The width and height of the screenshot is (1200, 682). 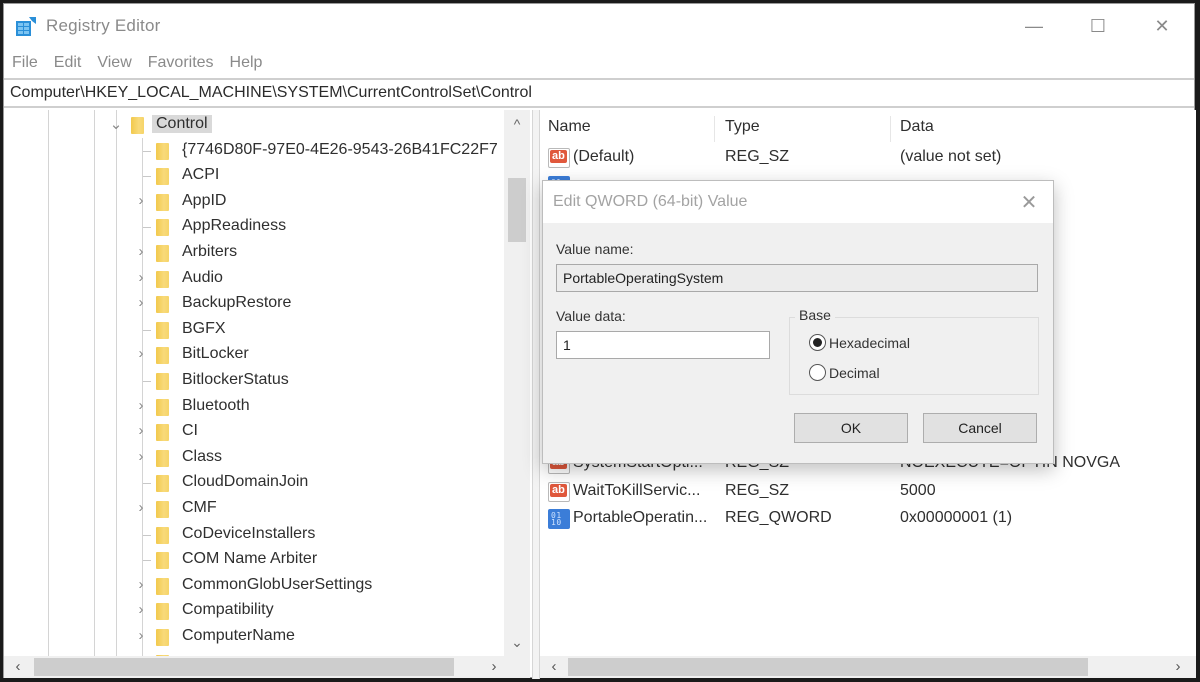 What do you see at coordinates (591, 316) in the screenshot?
I see `value-data-label: Value data:` at bounding box center [591, 316].